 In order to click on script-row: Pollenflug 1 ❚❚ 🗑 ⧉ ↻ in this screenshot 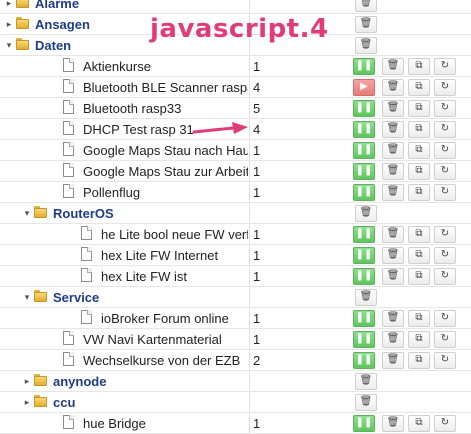, I will do `click(235, 192)`.